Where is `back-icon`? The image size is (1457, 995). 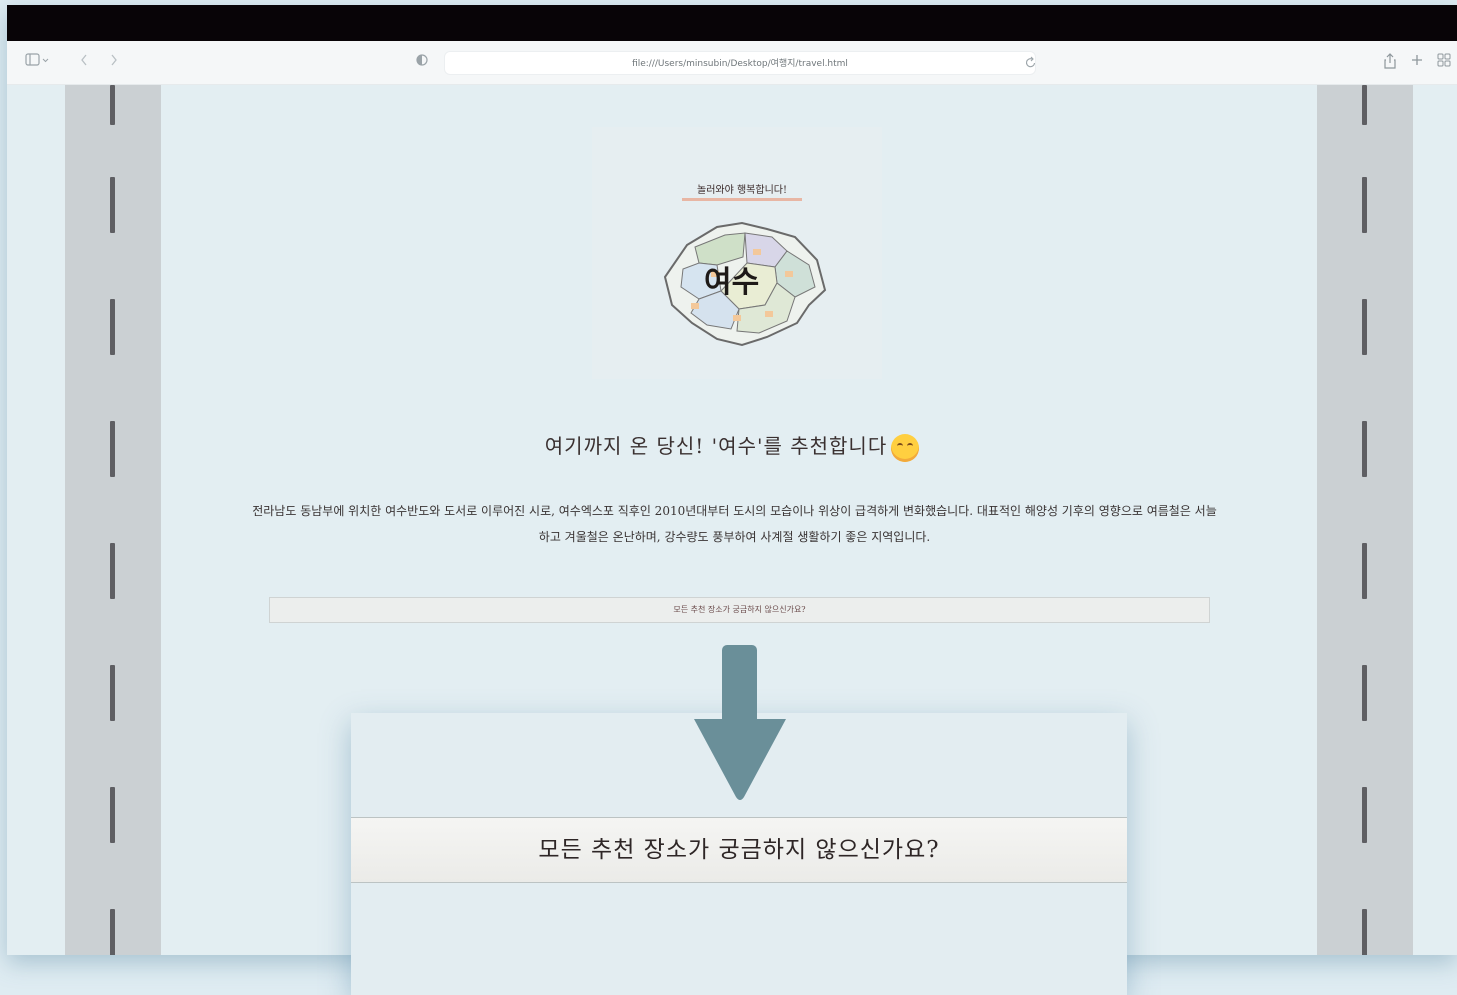
back-icon is located at coordinates (84, 62).